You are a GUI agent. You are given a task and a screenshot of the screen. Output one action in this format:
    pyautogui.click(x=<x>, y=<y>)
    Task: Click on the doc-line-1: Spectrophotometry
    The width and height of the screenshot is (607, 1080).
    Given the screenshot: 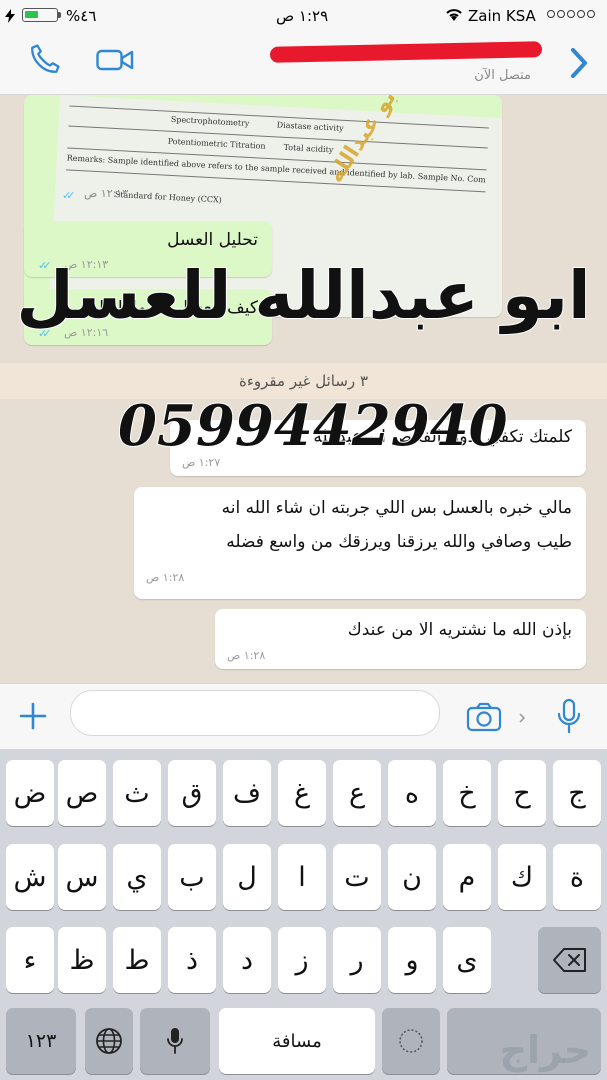 What is the action you would take?
    pyautogui.click(x=210, y=121)
    